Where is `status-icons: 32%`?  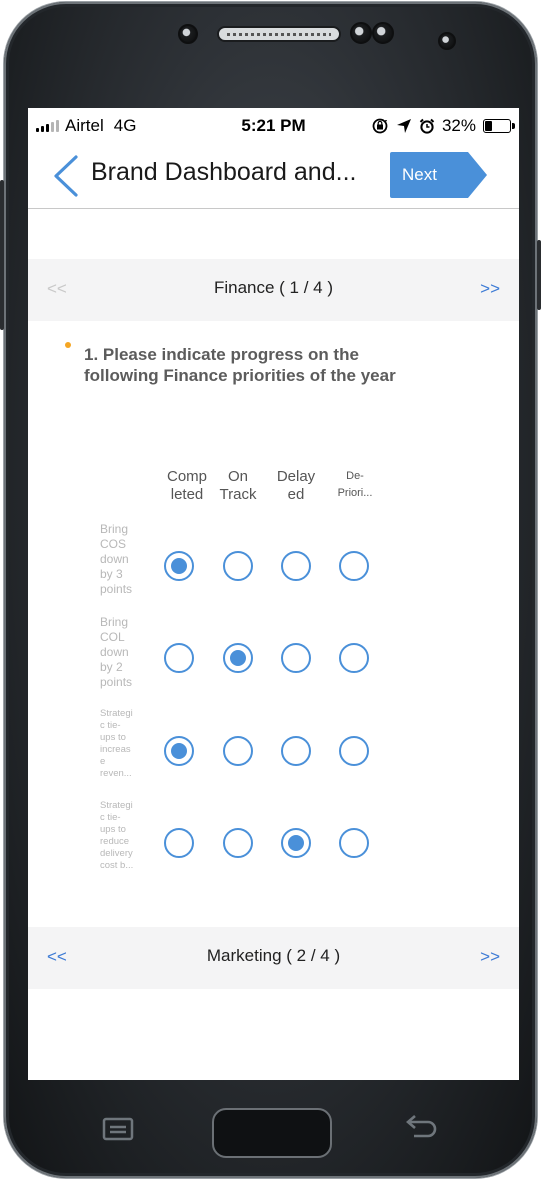
status-icons: 32% is located at coordinates (443, 126).